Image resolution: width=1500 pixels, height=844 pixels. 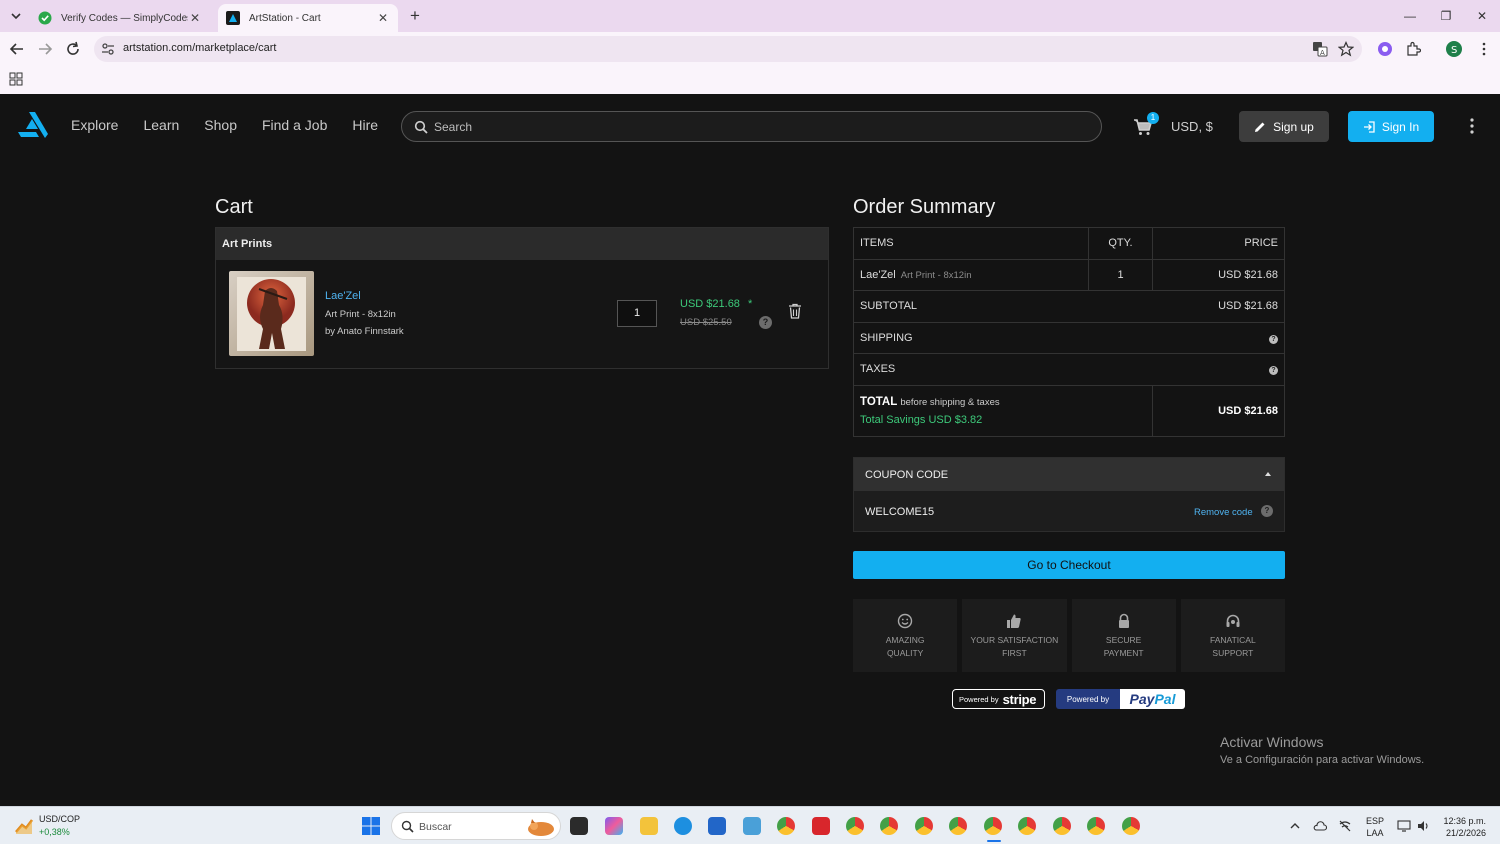 I want to click on coupon-panel: COUPON CODE WELCOME15 Remove code ?, so click(x=1069, y=494).